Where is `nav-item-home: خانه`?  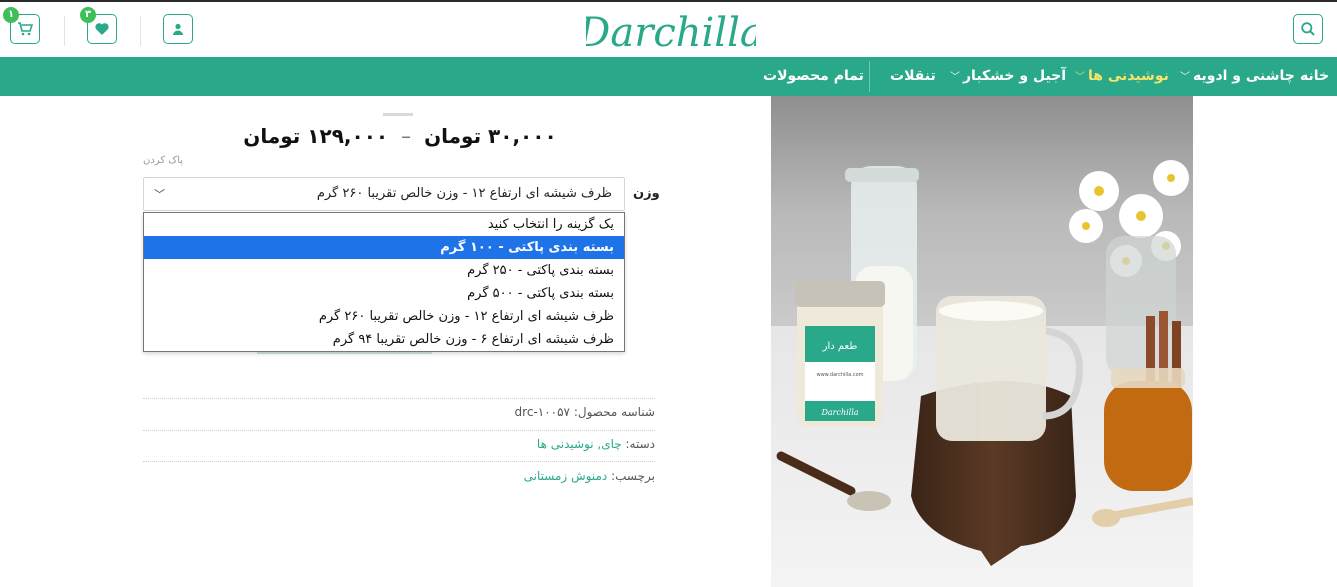 nav-item-home: خانه is located at coordinates (1314, 76).